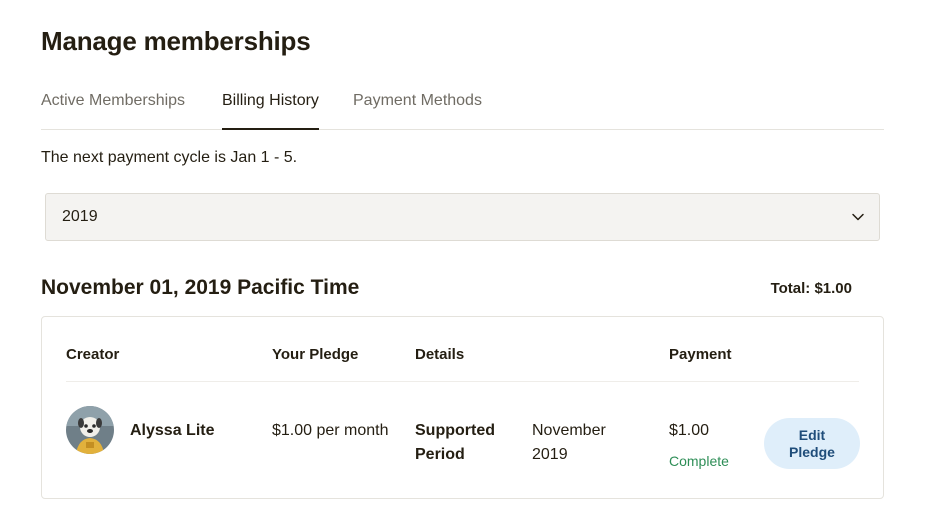 The height and width of the screenshot is (524, 931). Describe the element at coordinates (811, 288) in the screenshot. I see `billing-total: Total: $1.00` at that location.